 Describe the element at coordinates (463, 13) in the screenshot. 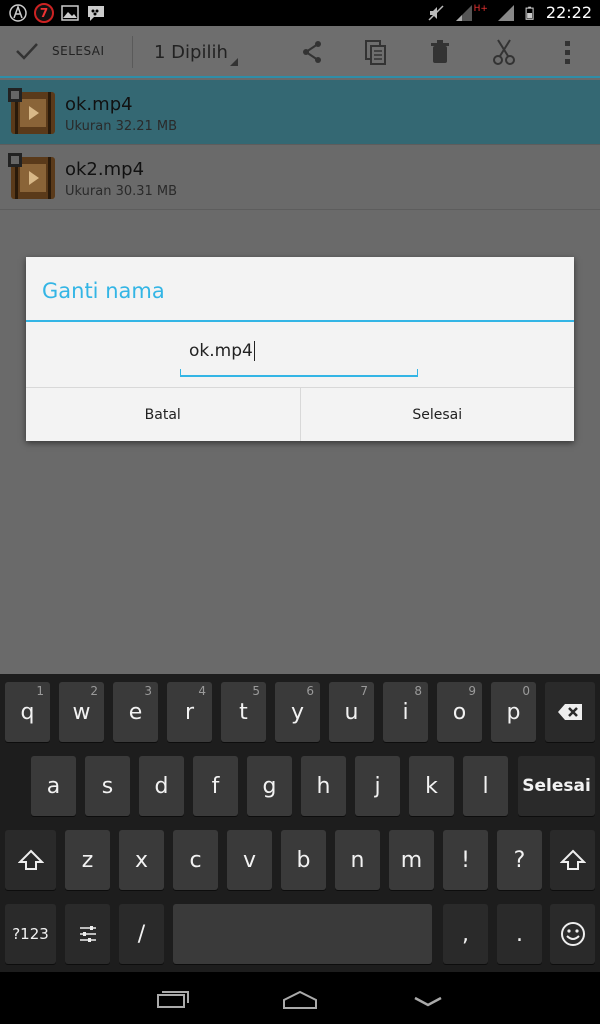

I see `signal-icon` at that location.